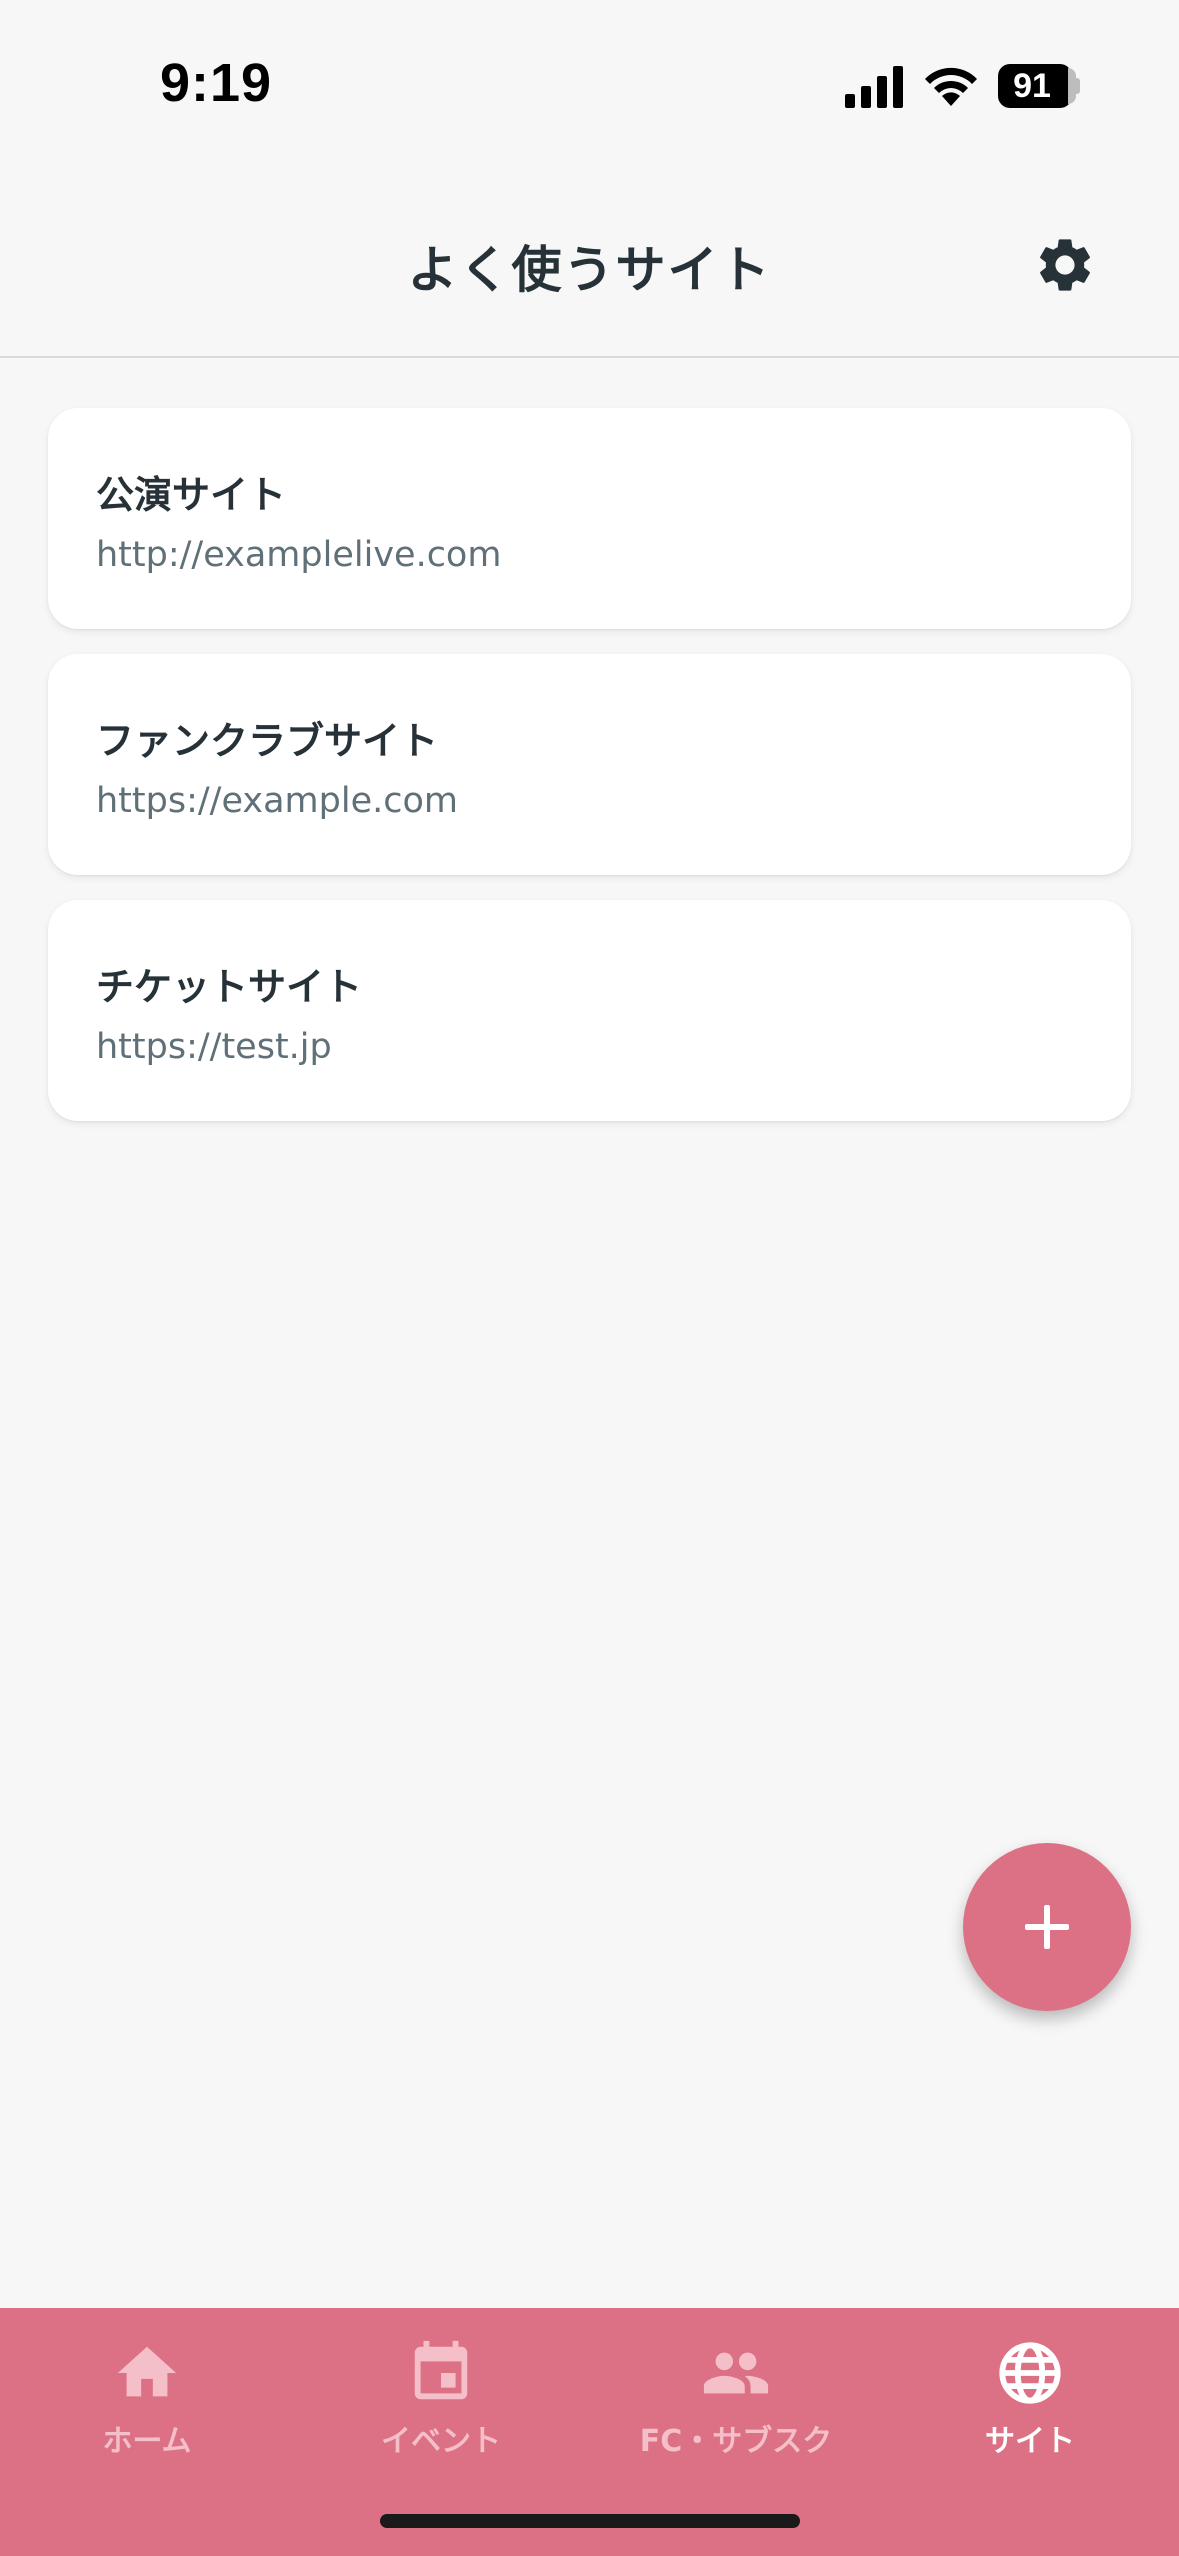  I want to click on nav-label: FC・サブスク, so click(736, 2441).